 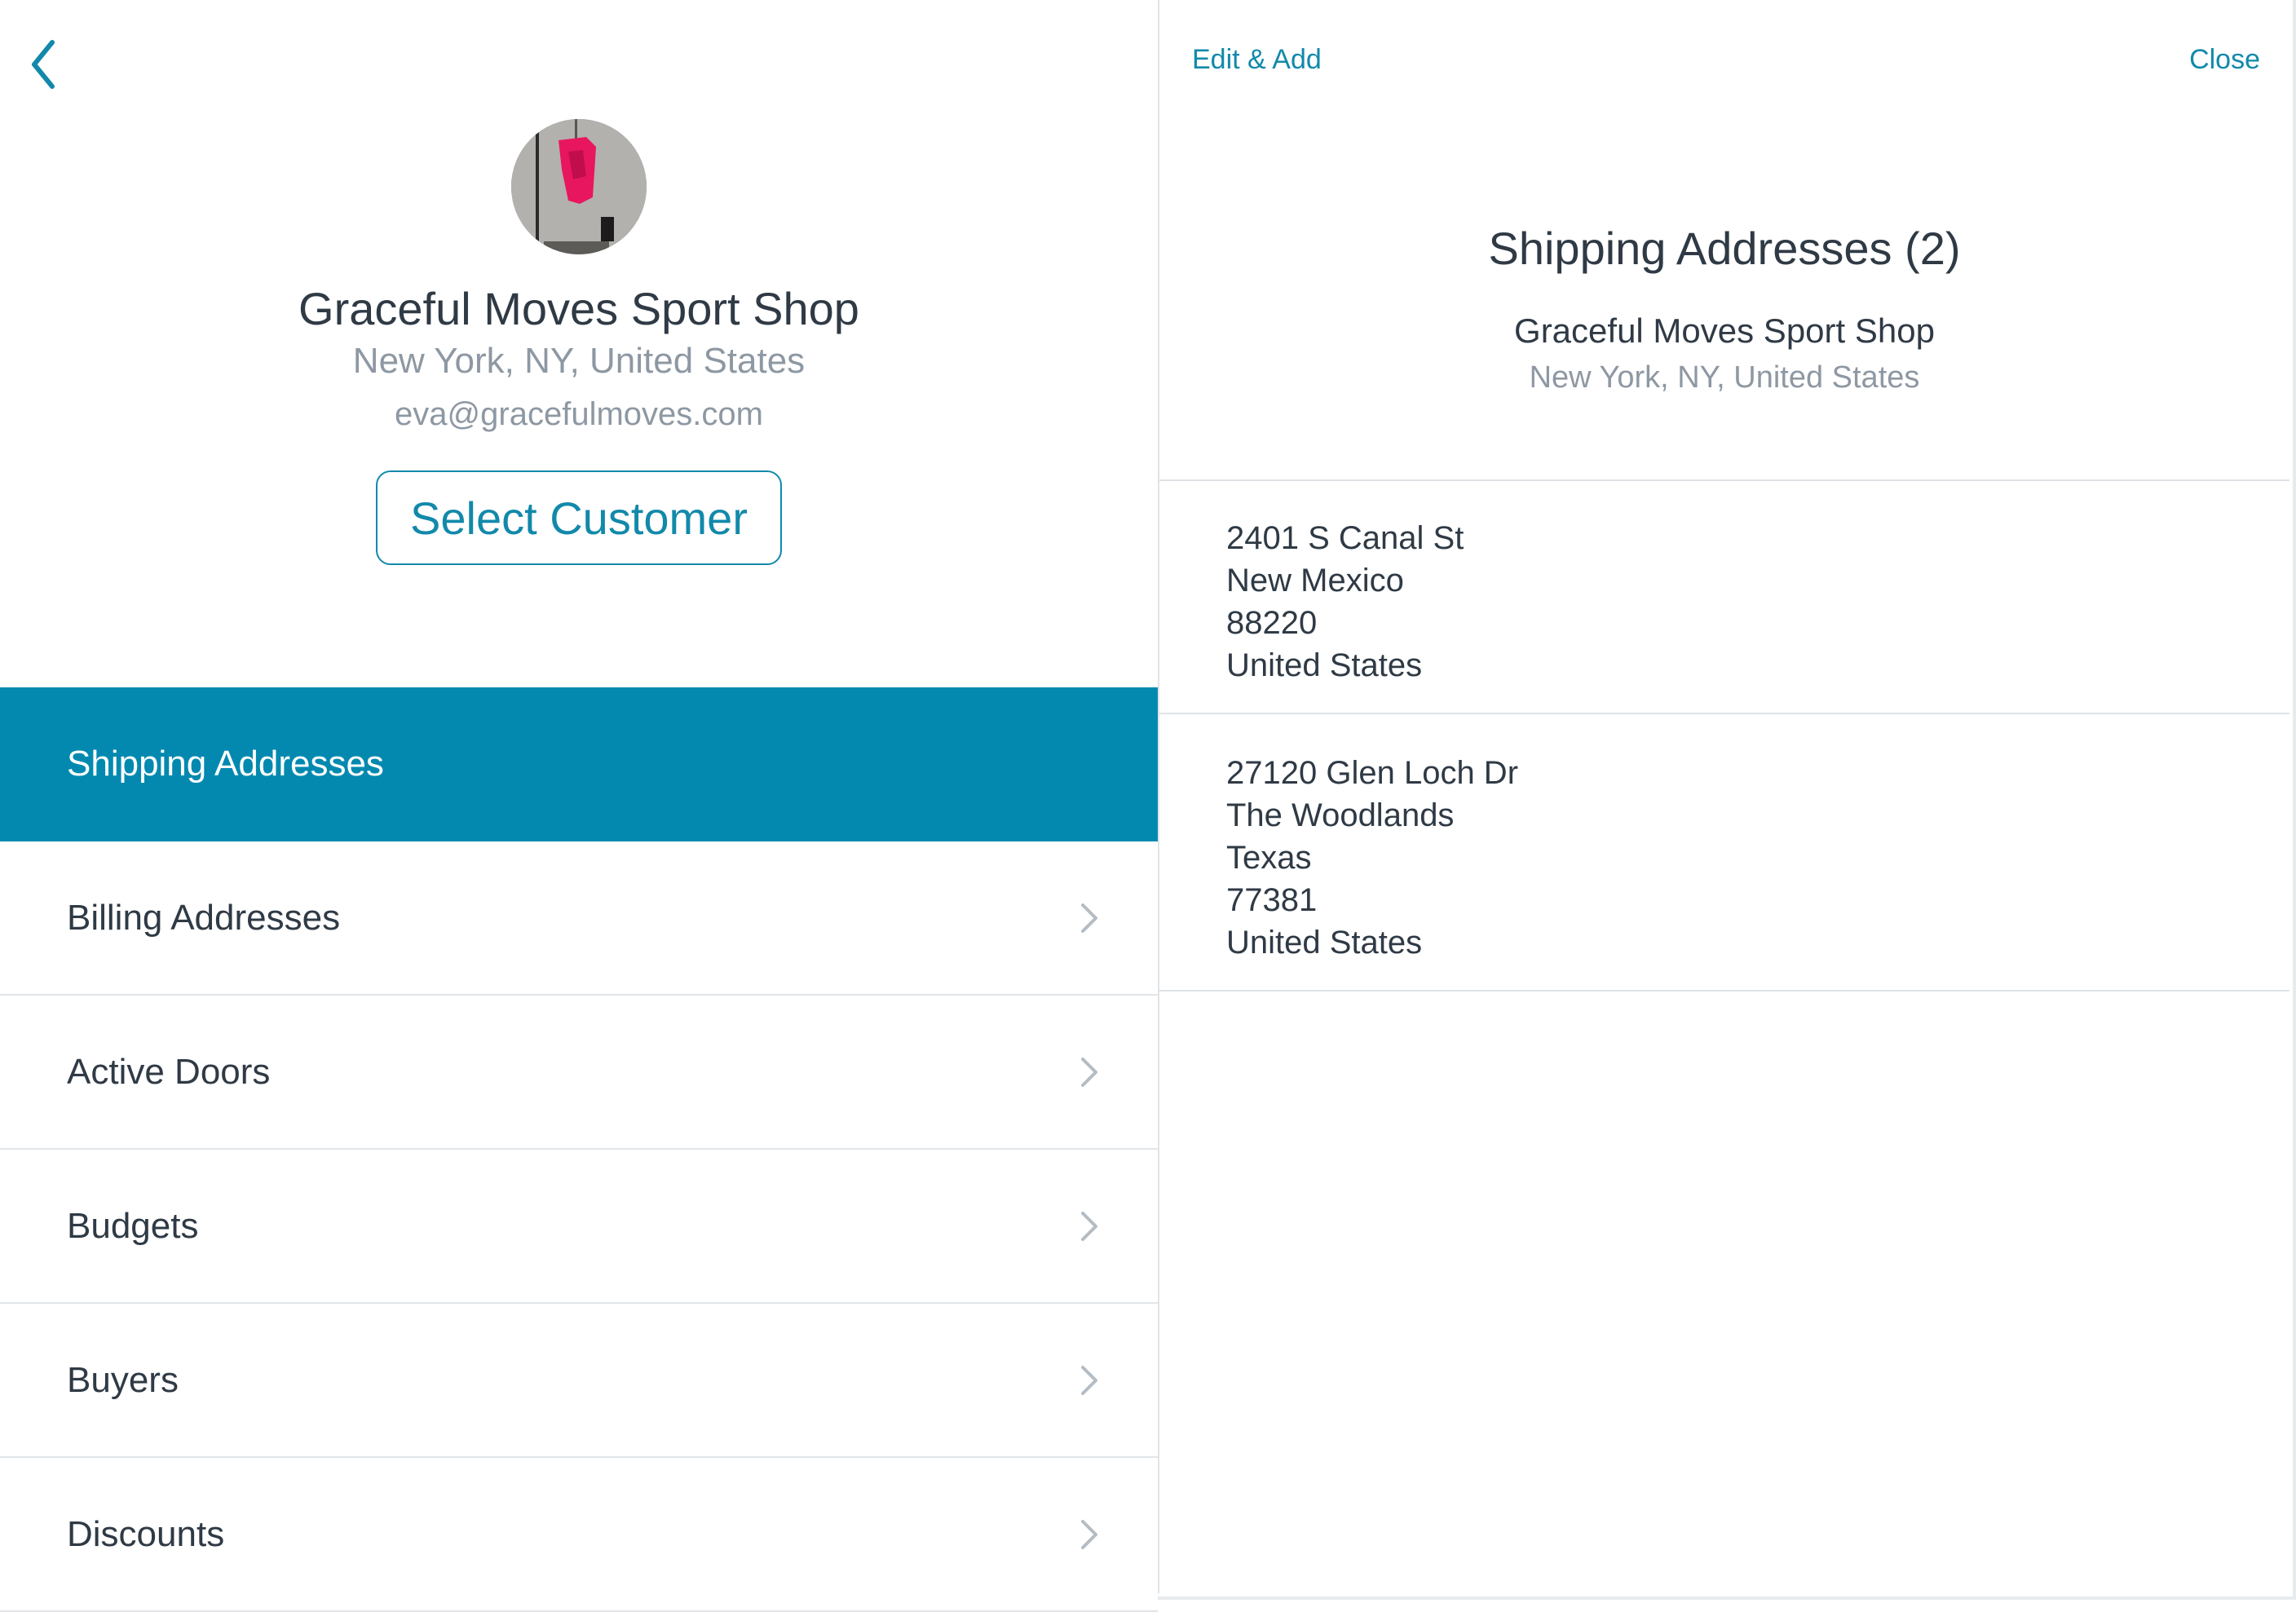 What do you see at coordinates (1340, 815) in the screenshot?
I see `address-line: The Woodlands` at bounding box center [1340, 815].